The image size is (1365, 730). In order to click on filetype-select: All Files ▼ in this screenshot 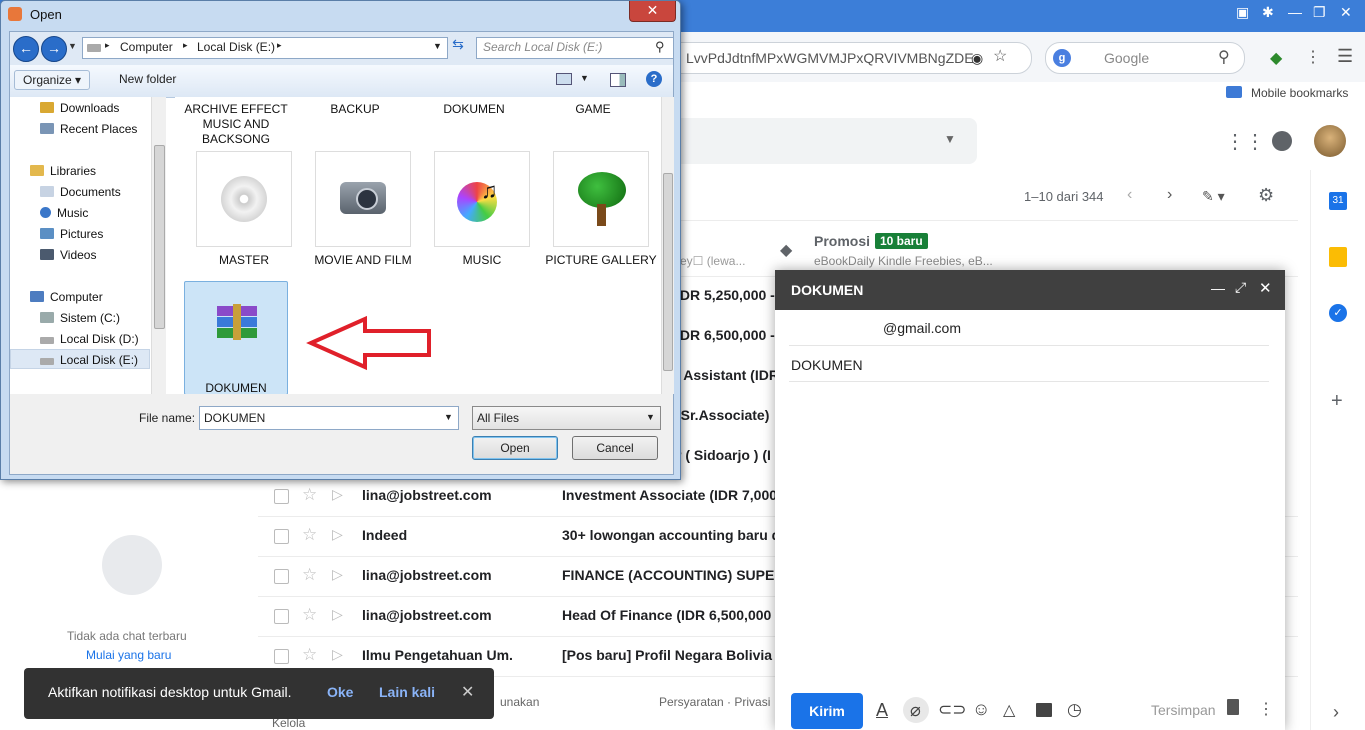, I will do `click(566, 418)`.